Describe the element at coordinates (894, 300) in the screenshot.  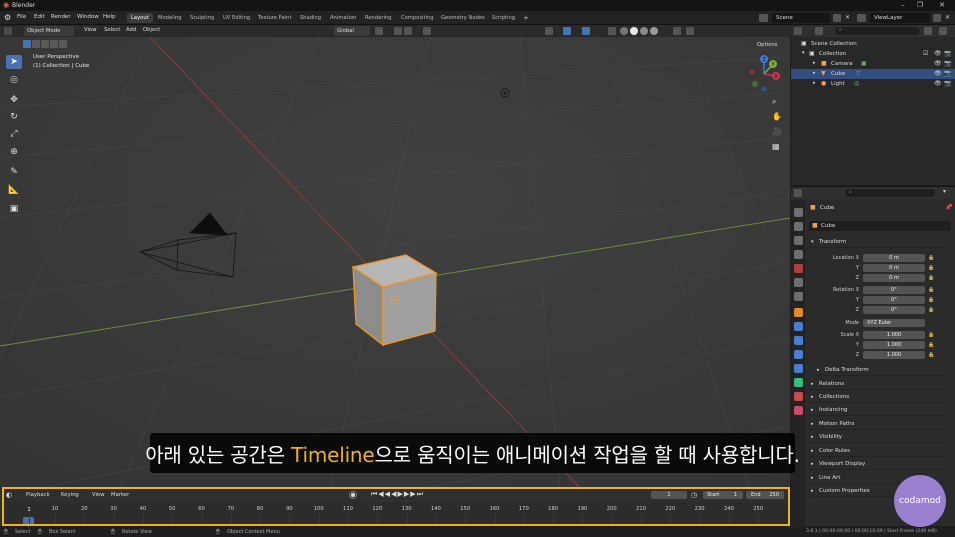
I see `rotation-y-field: 0°` at that location.